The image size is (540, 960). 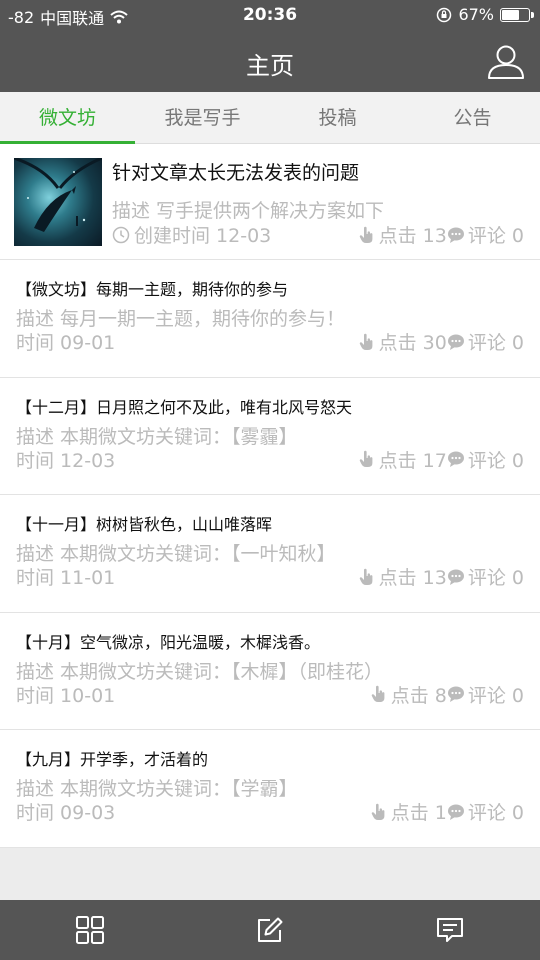 I want to click on status-bar: -82 中国联通 20:36 67%, so click(x=270, y=15).